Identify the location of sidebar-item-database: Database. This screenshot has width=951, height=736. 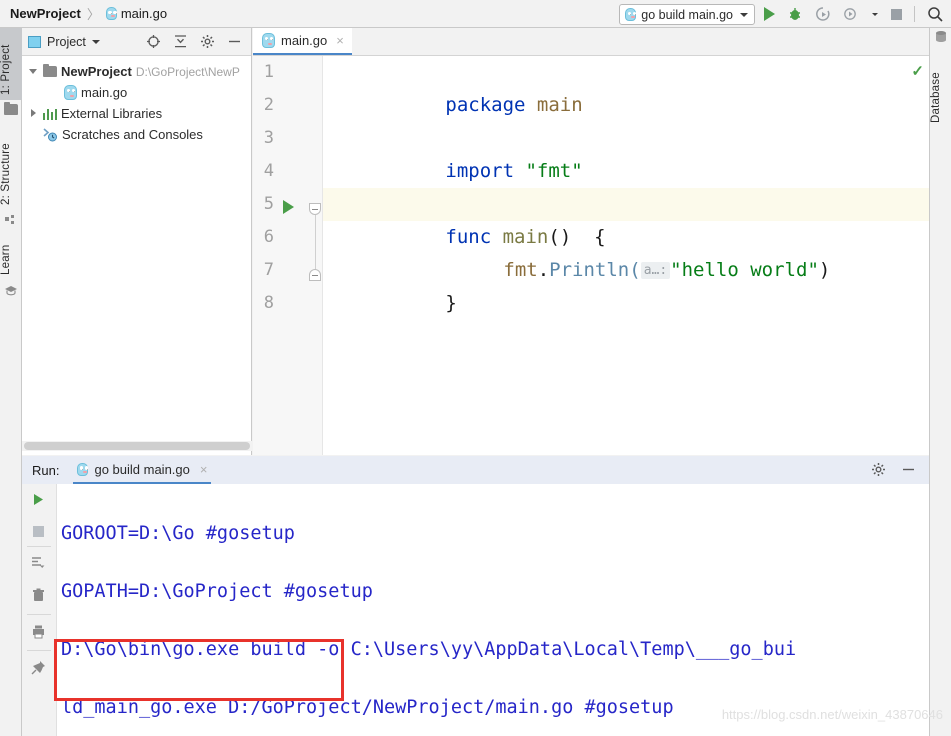
(940, 88).